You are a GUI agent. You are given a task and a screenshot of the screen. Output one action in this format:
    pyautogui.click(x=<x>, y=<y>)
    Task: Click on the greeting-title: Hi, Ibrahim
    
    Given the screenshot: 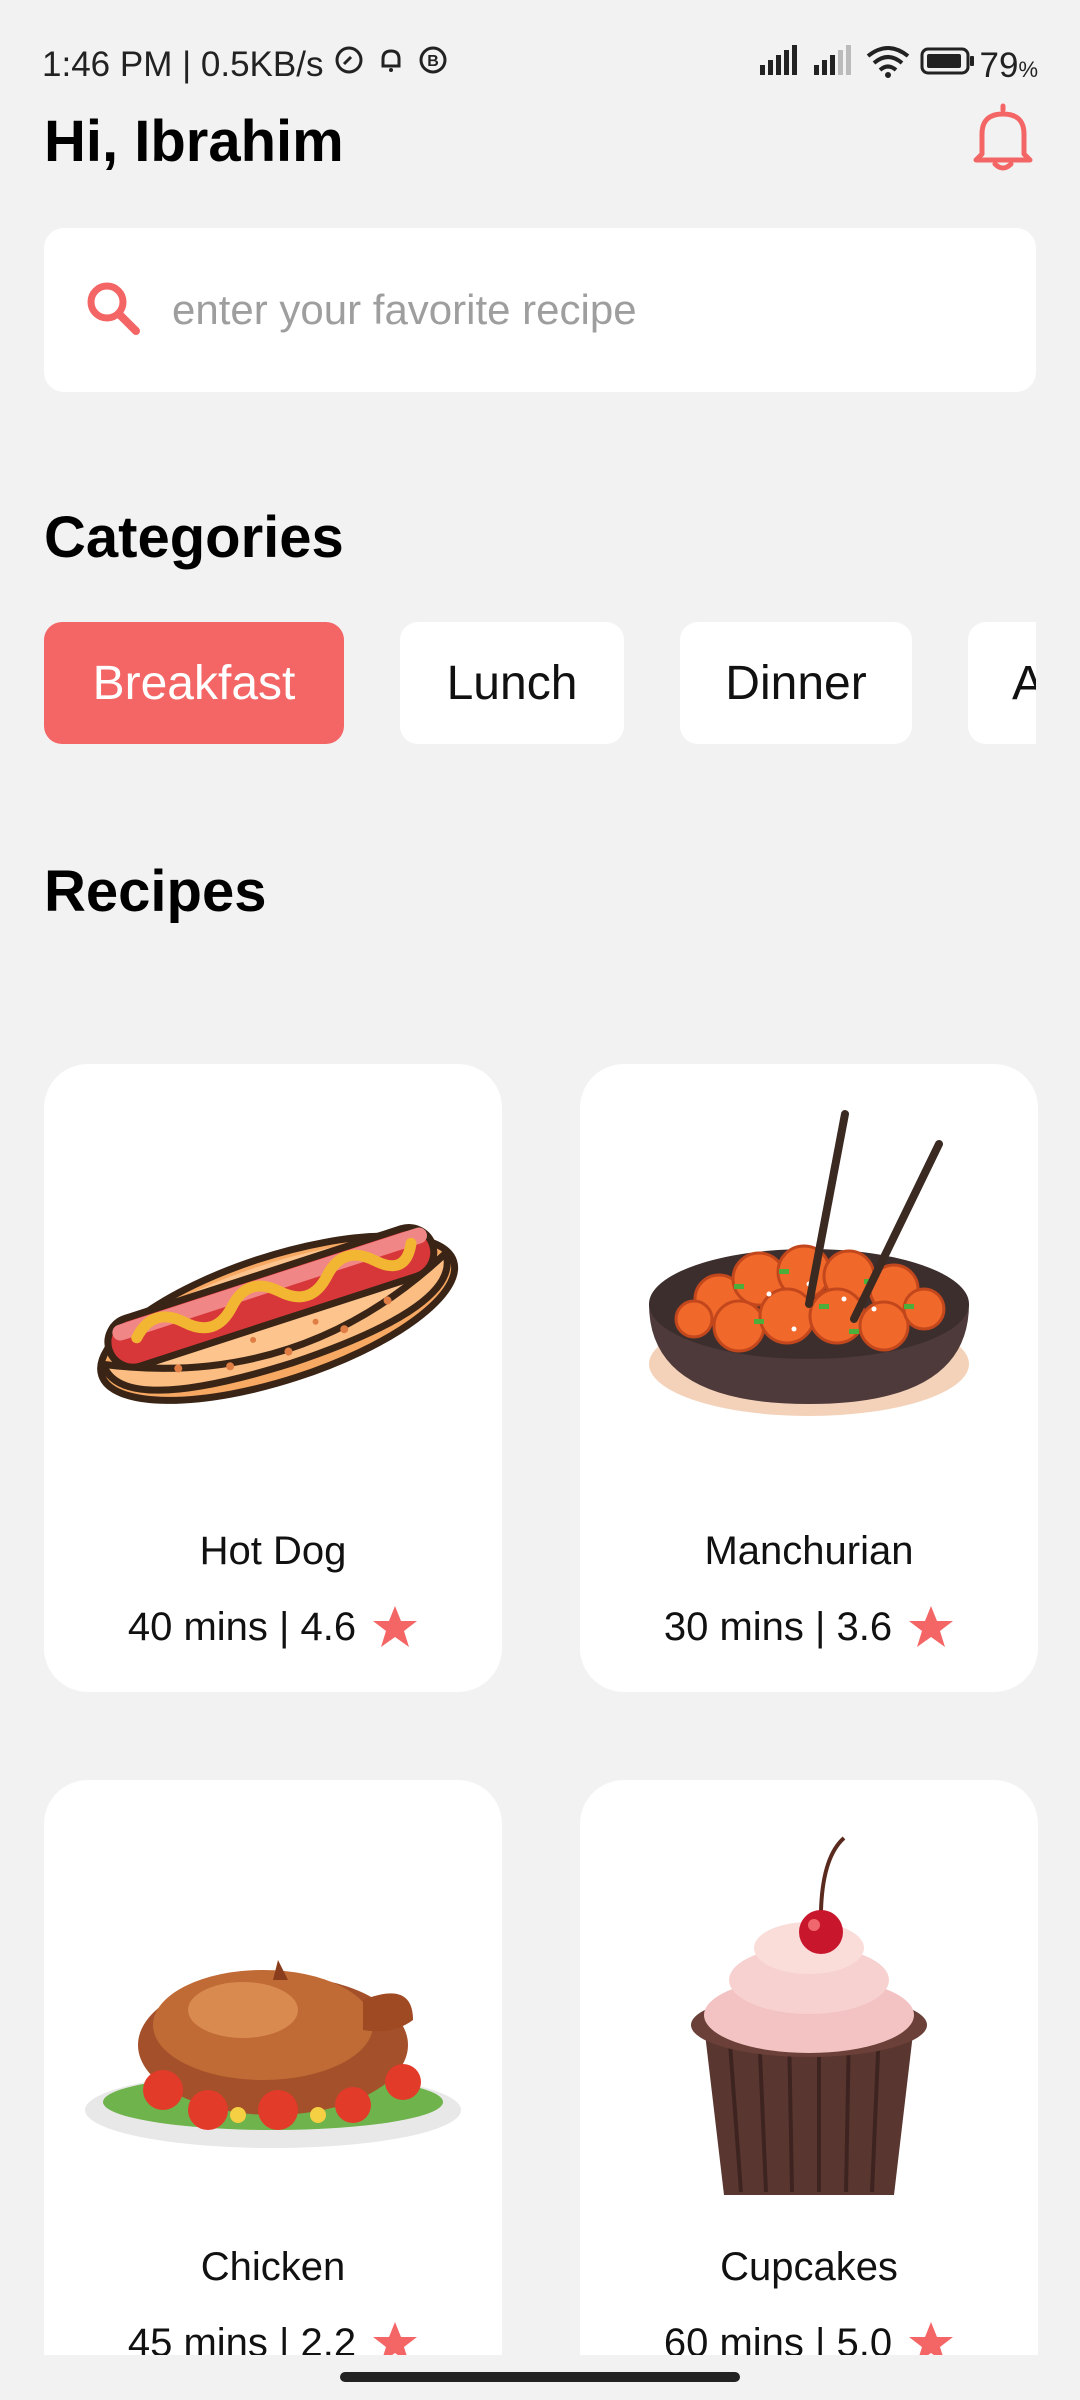 What is the action you would take?
    pyautogui.click(x=194, y=141)
    